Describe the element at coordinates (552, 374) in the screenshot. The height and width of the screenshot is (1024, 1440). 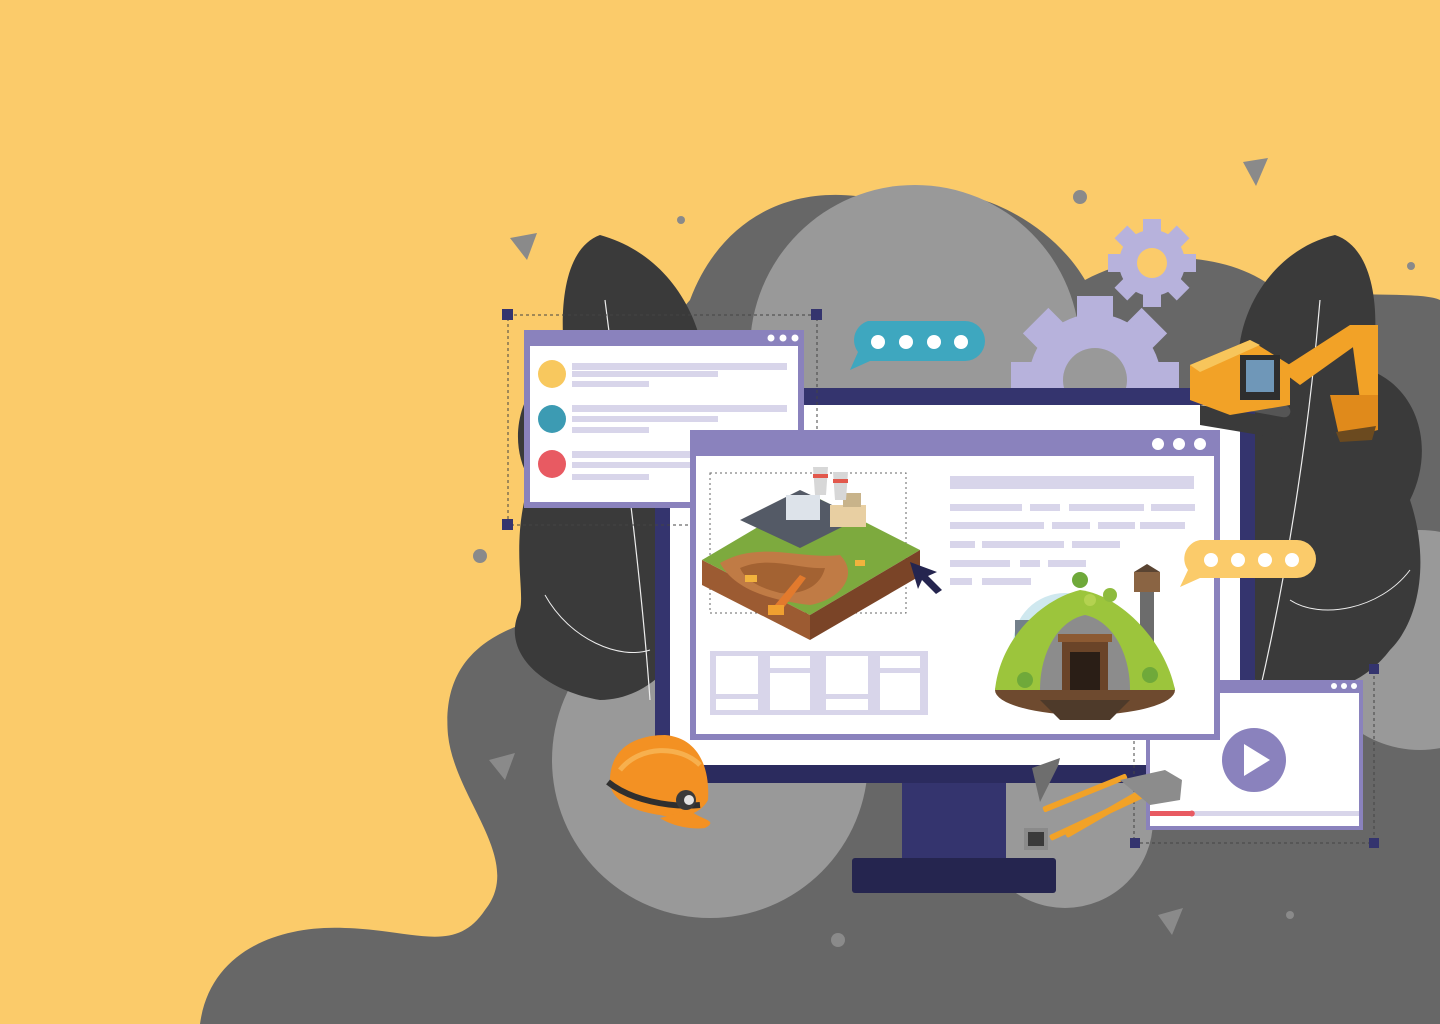
I see `list-item-bullet-yellow` at that location.